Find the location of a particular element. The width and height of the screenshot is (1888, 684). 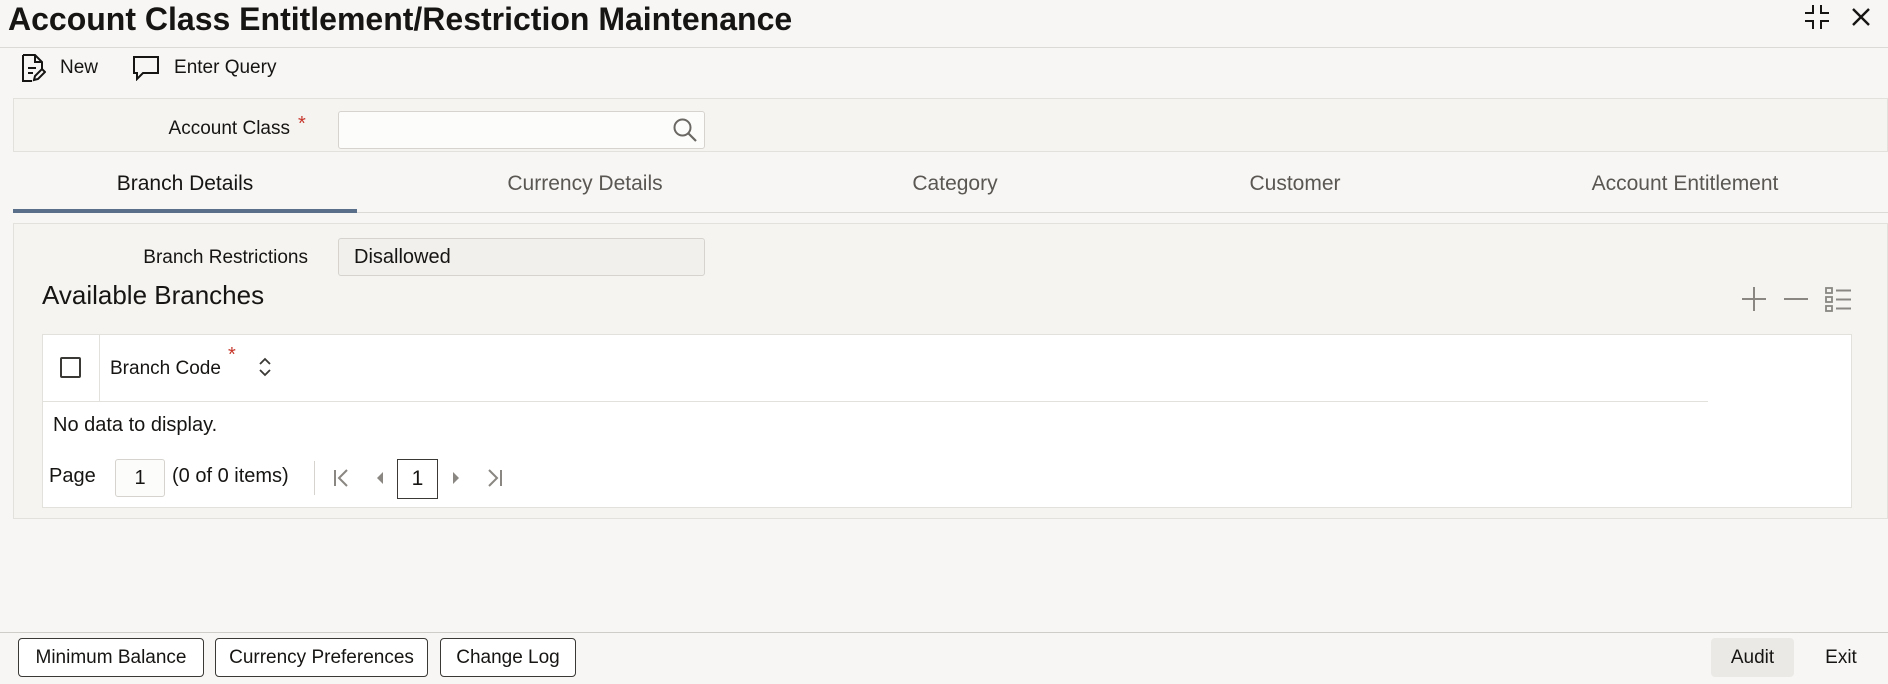

account-class-label: Account Class is located at coordinates (229, 128).